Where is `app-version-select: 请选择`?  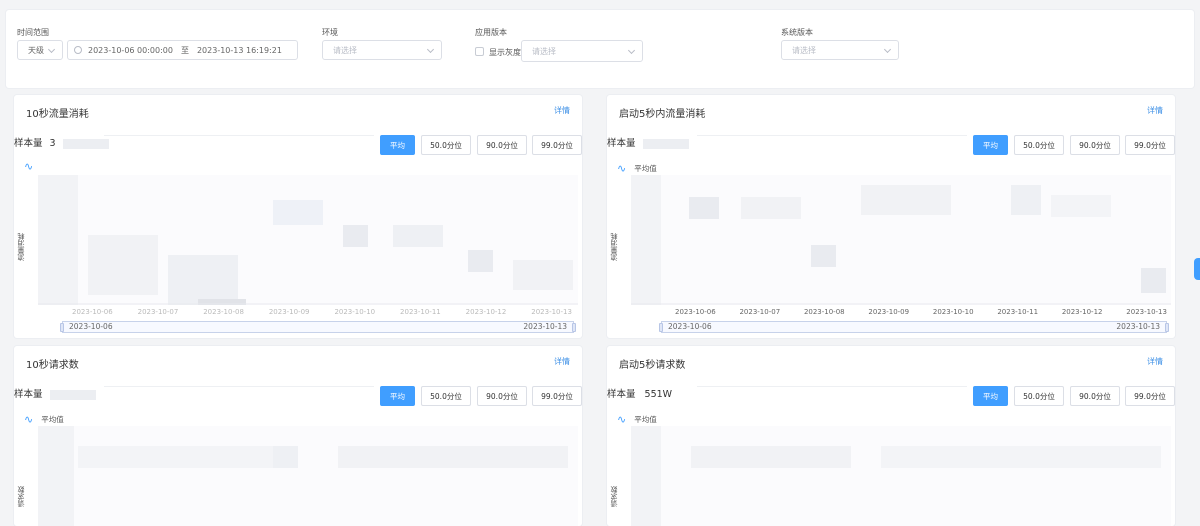
app-version-select: 请选择 is located at coordinates (582, 51).